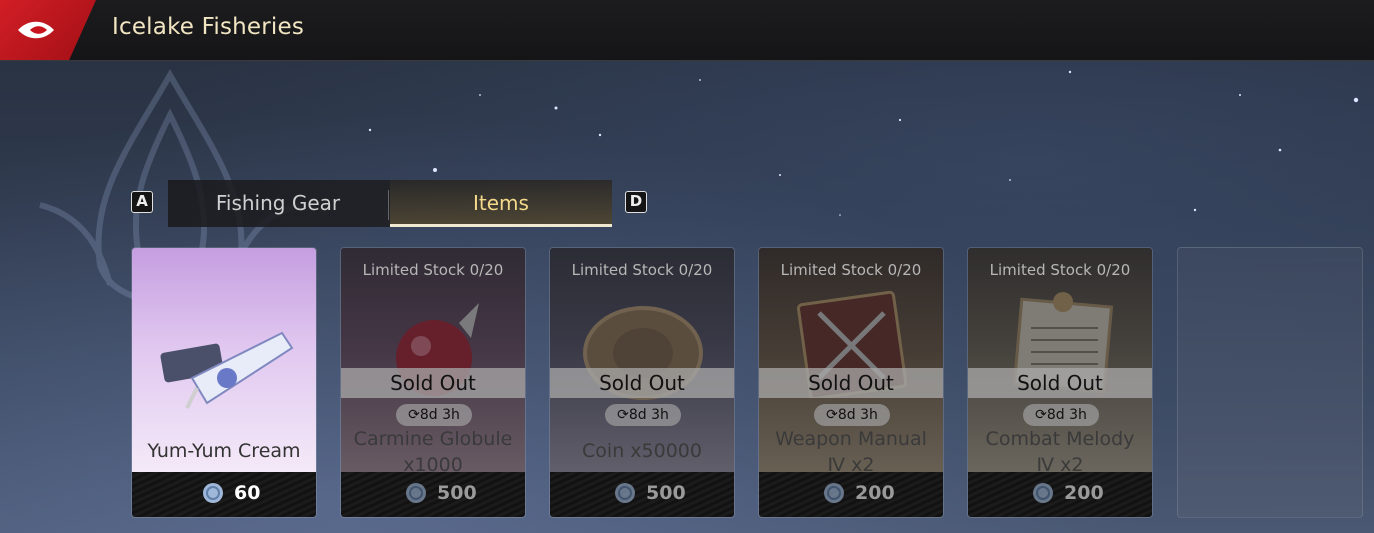 Image resolution: width=1374 pixels, height=533 pixels. I want to click on item-name: Carmine Globule x1000, so click(433, 452).